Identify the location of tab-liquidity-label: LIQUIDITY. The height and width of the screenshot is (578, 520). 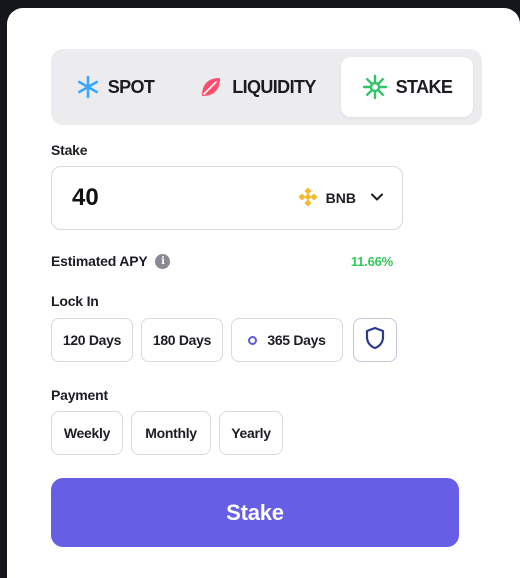
(274, 86).